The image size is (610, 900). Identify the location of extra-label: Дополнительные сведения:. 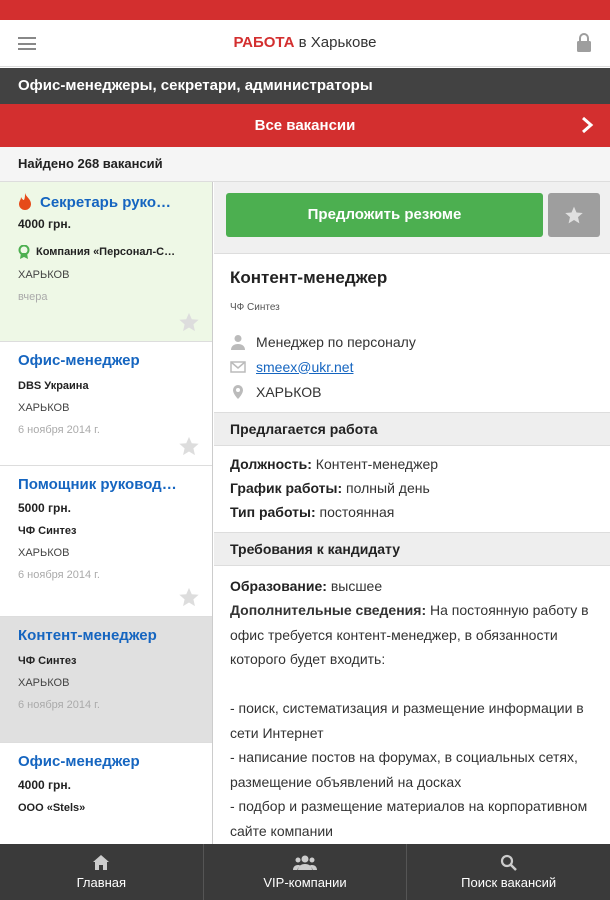
(328, 610).